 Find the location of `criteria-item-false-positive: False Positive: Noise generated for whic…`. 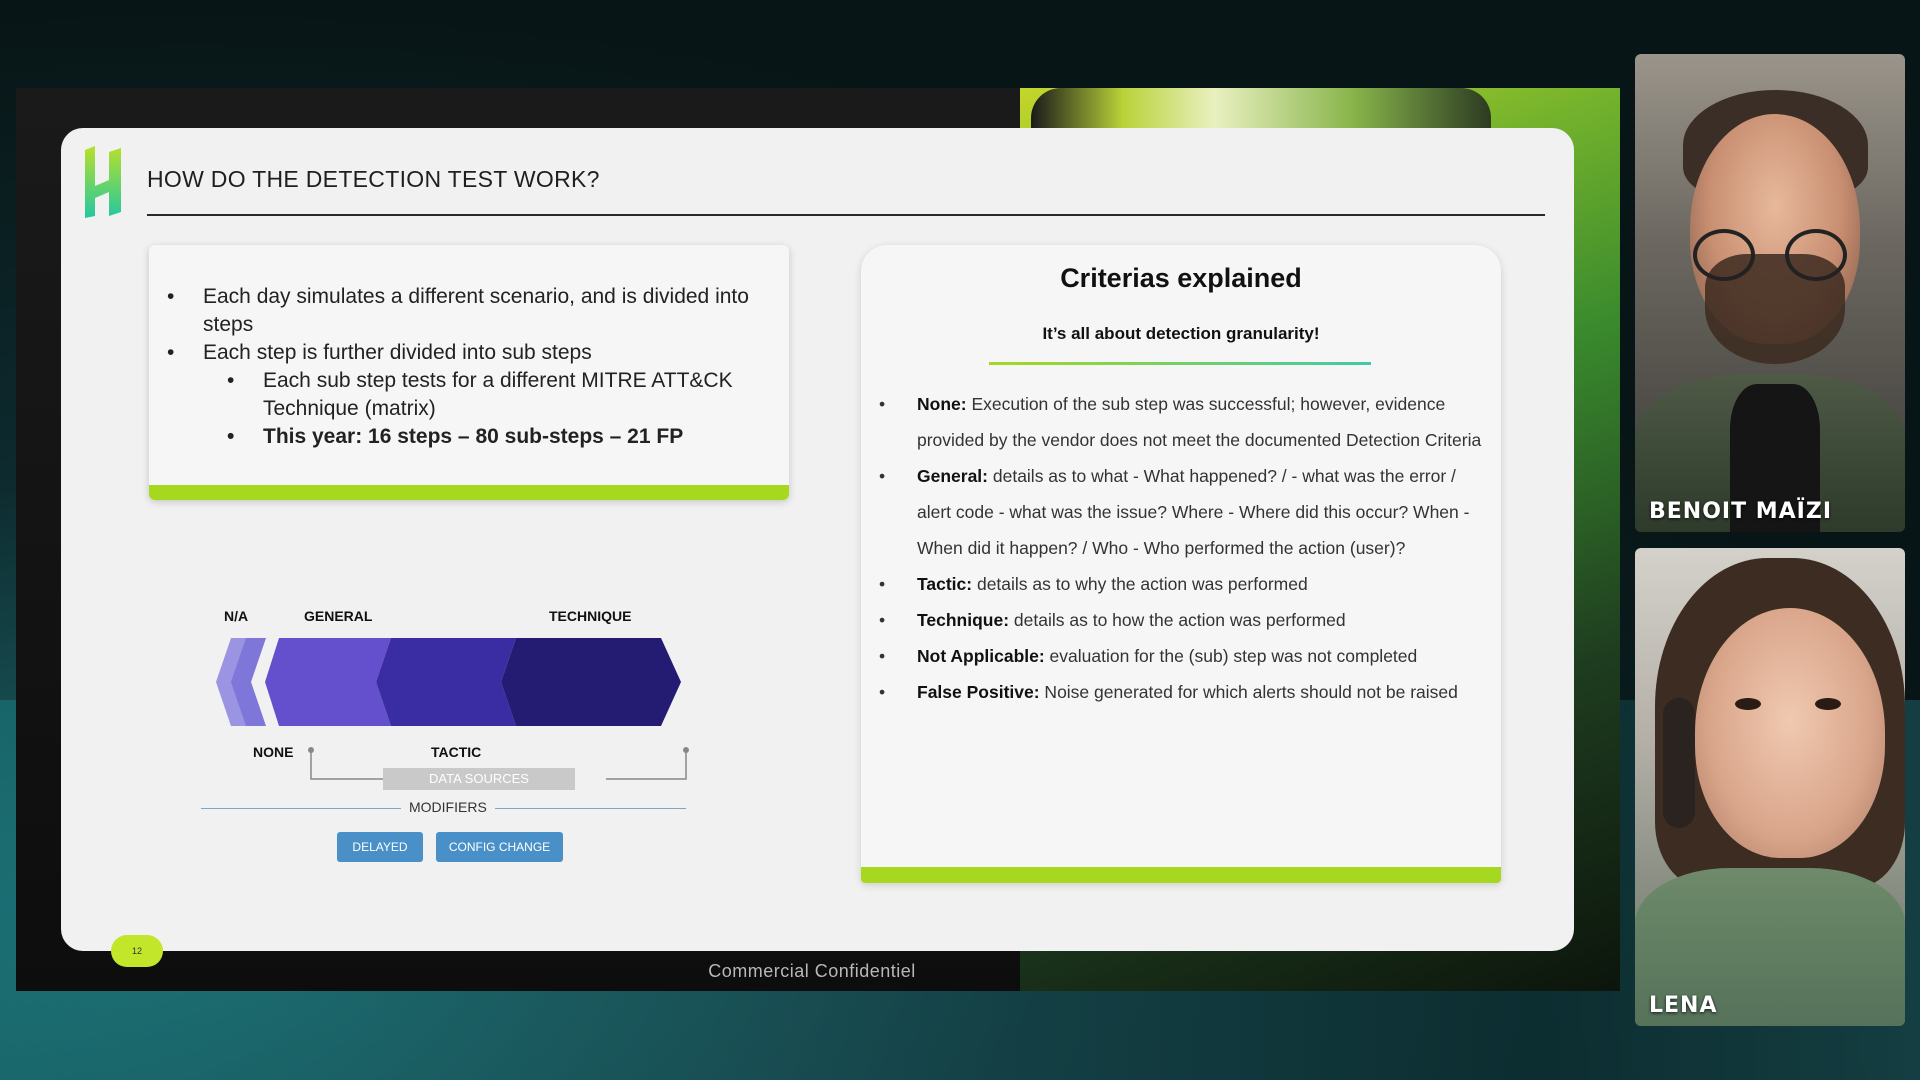

criteria-item-false-positive: False Positive: Noise generated for whic… is located at coordinates (1181, 692).